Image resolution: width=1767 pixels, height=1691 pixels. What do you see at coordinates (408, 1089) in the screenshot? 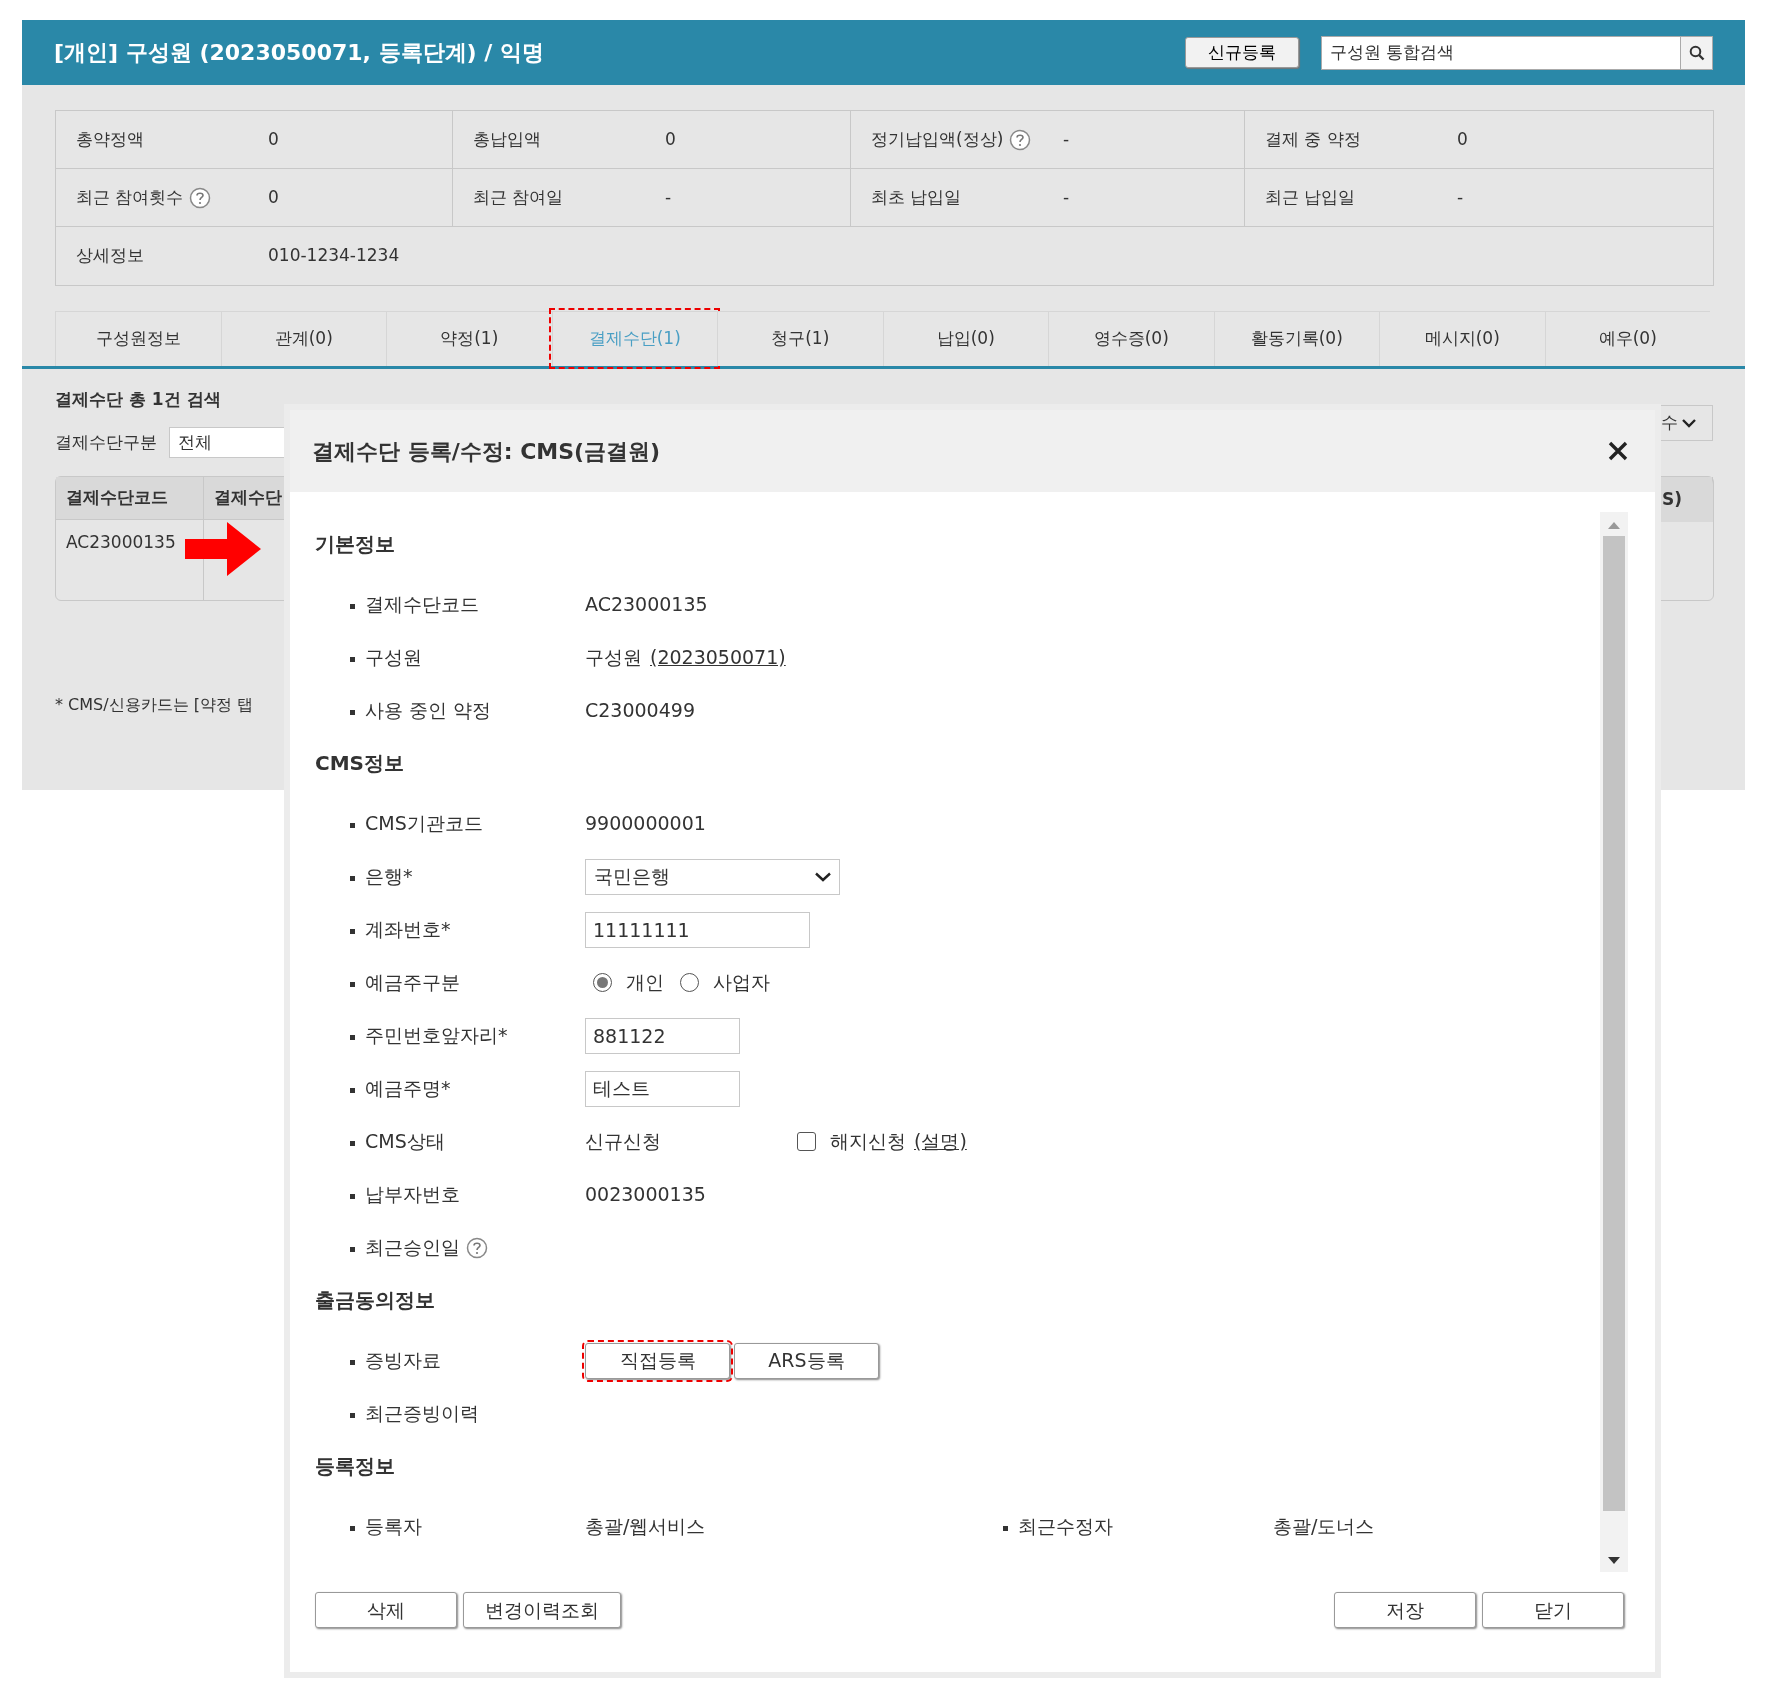
I see `field-label: 예금주명*` at bounding box center [408, 1089].